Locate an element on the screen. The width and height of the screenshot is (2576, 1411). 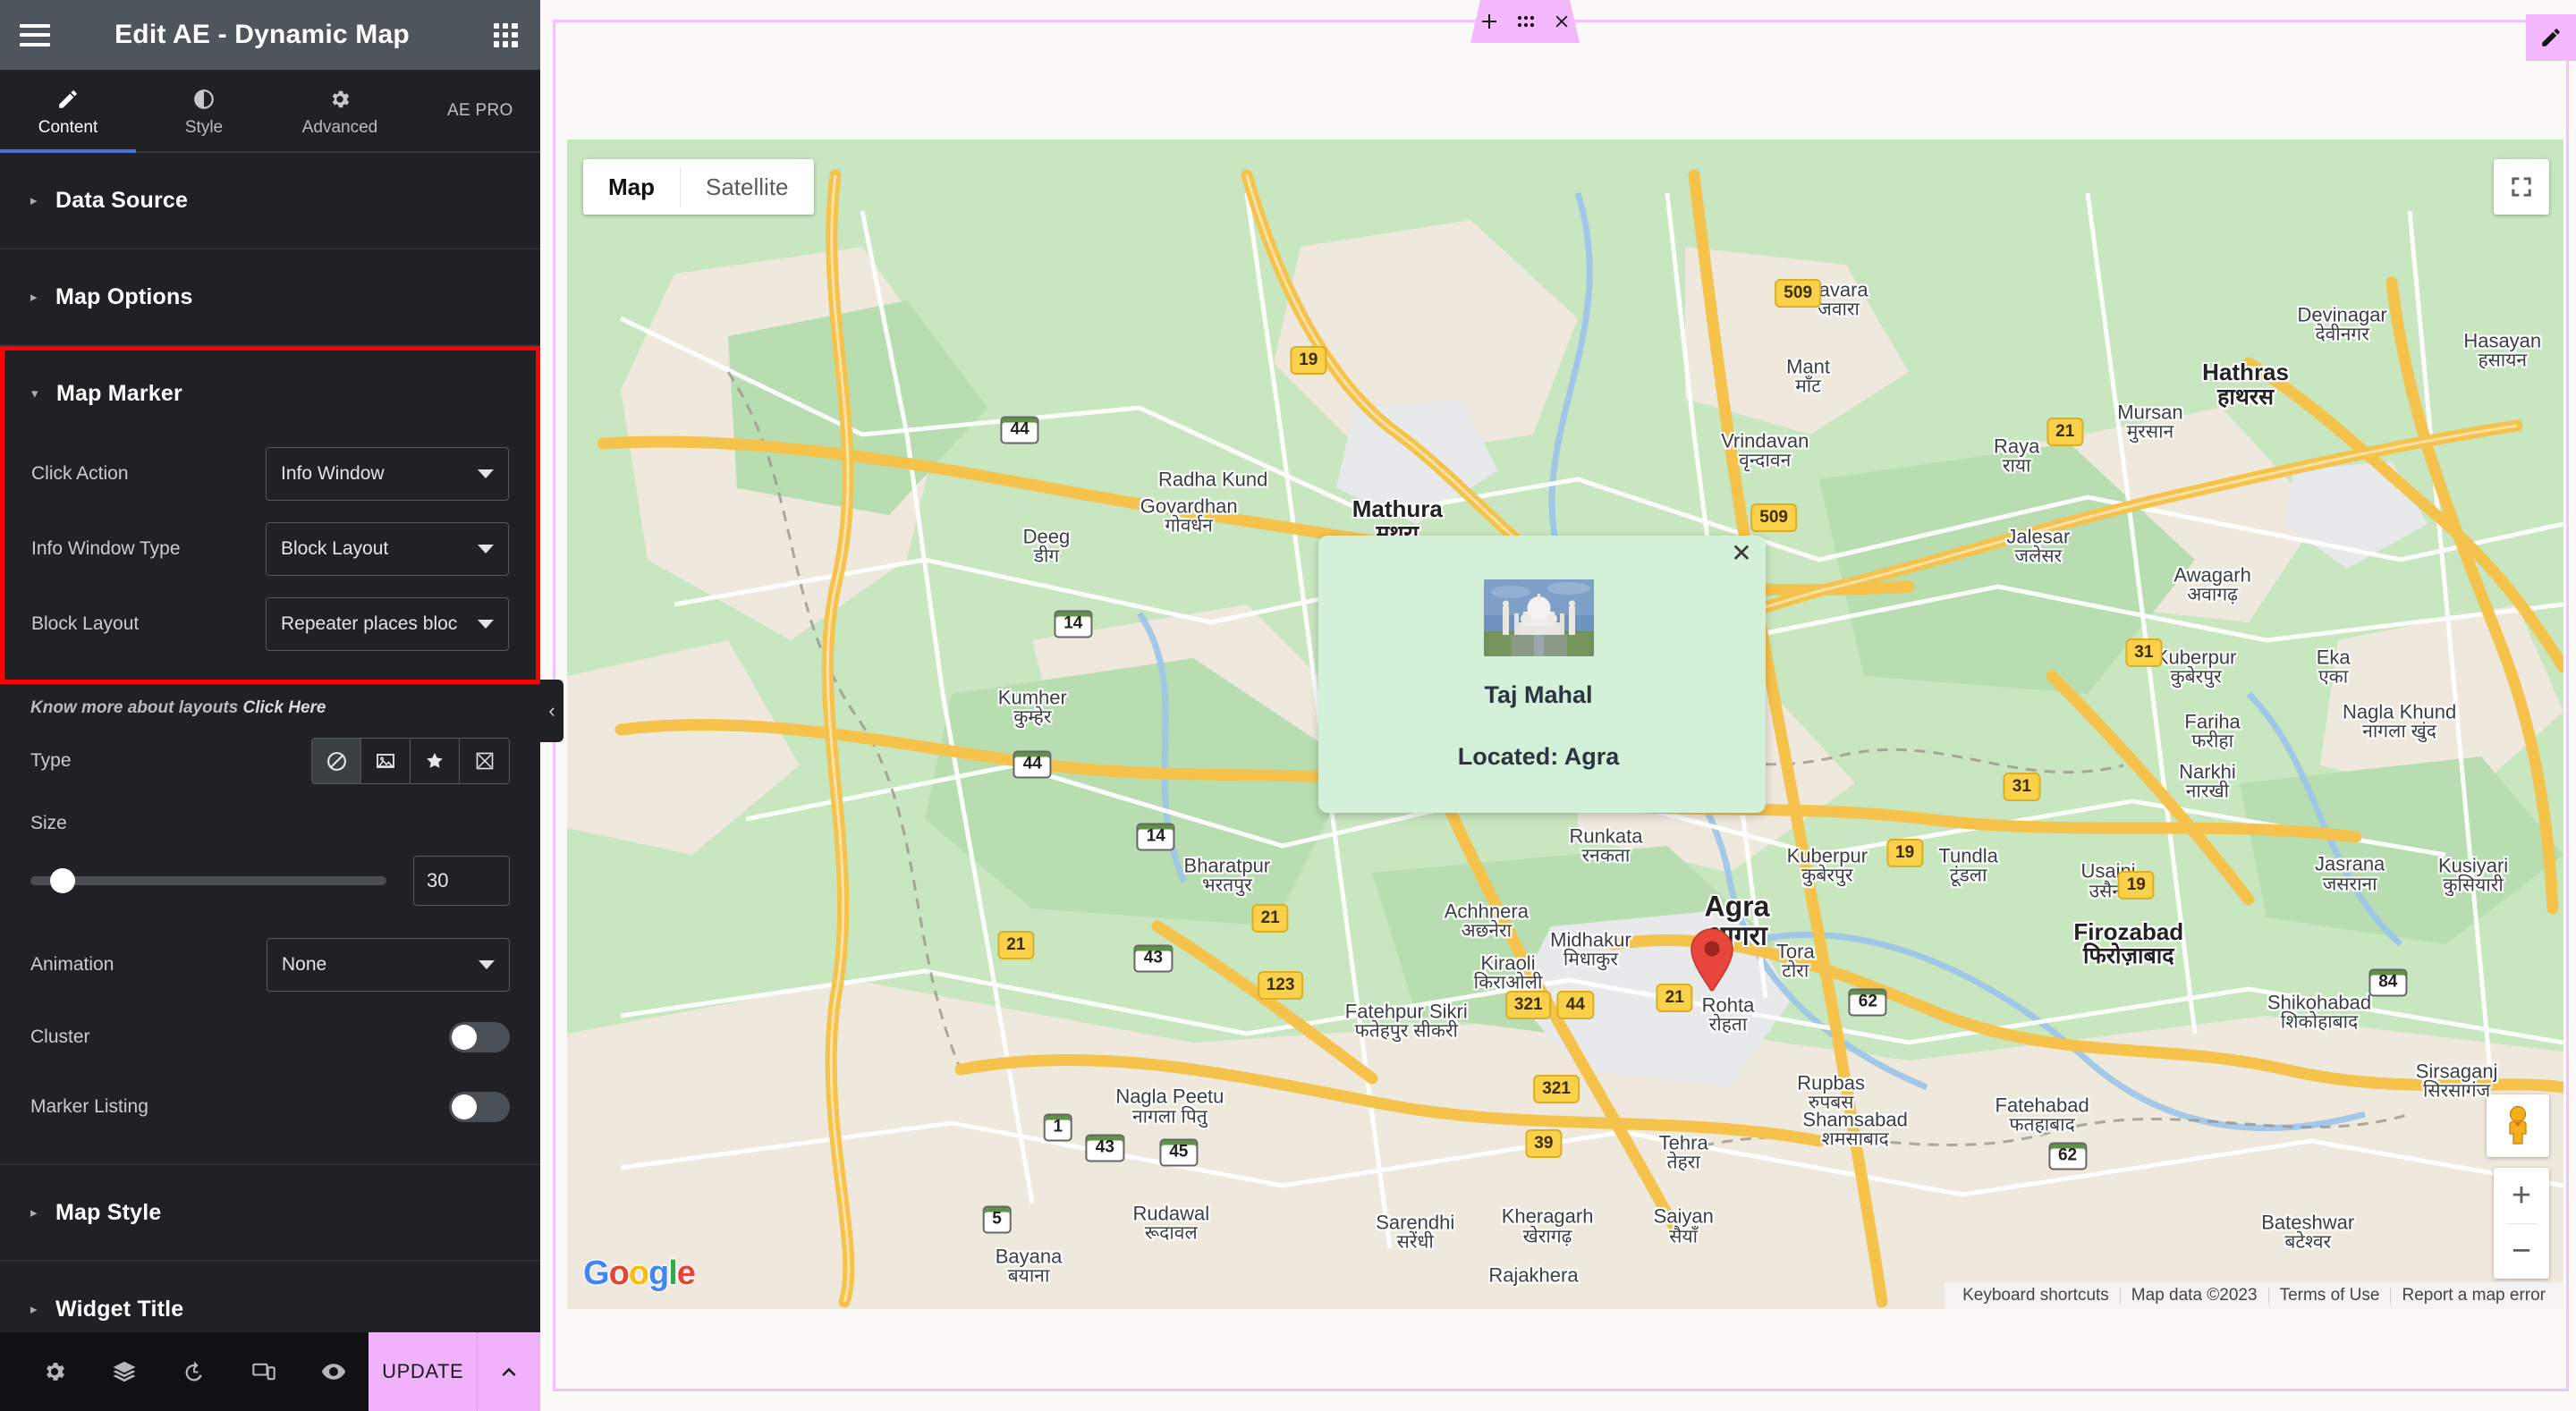
marker-type-none-button is located at coordinates (336, 761).